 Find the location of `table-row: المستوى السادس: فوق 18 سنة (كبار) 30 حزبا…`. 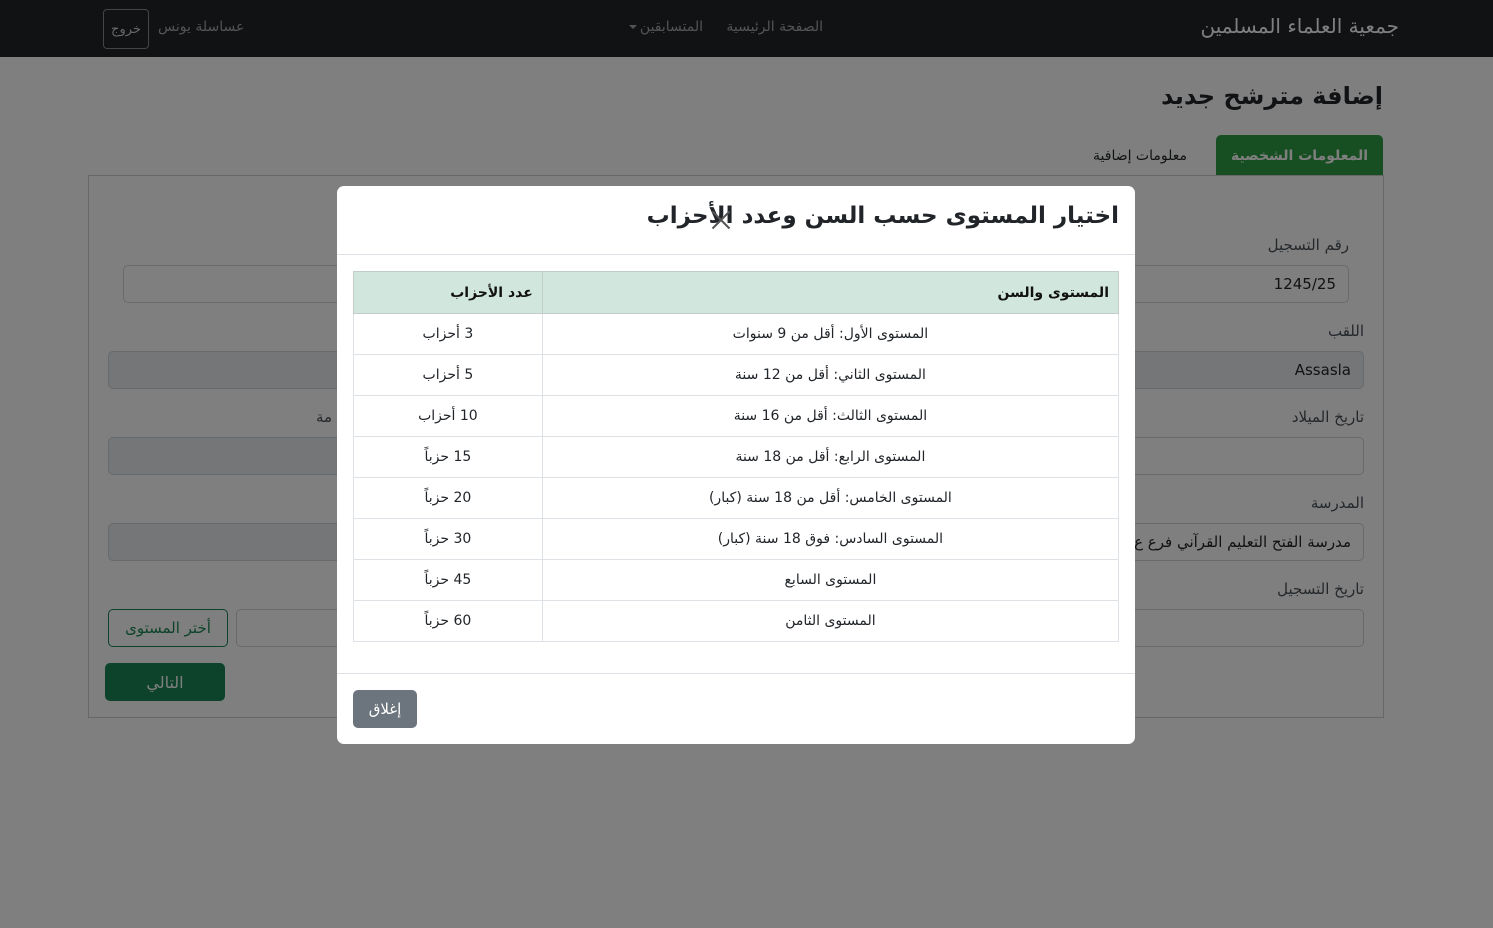

table-row: المستوى السادس: فوق 18 سنة (كبار) 30 حزبا… is located at coordinates (736, 539).